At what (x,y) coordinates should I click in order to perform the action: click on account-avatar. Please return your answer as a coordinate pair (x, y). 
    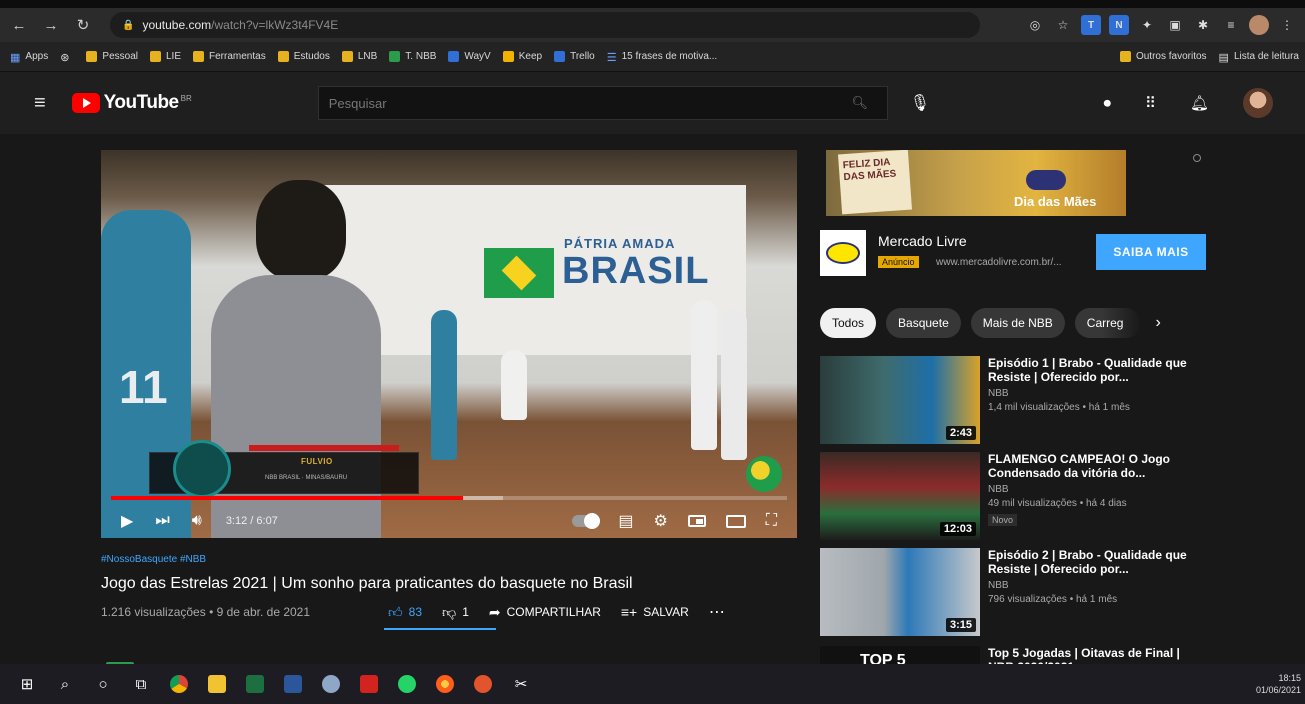
    Looking at the image, I should click on (1258, 103).